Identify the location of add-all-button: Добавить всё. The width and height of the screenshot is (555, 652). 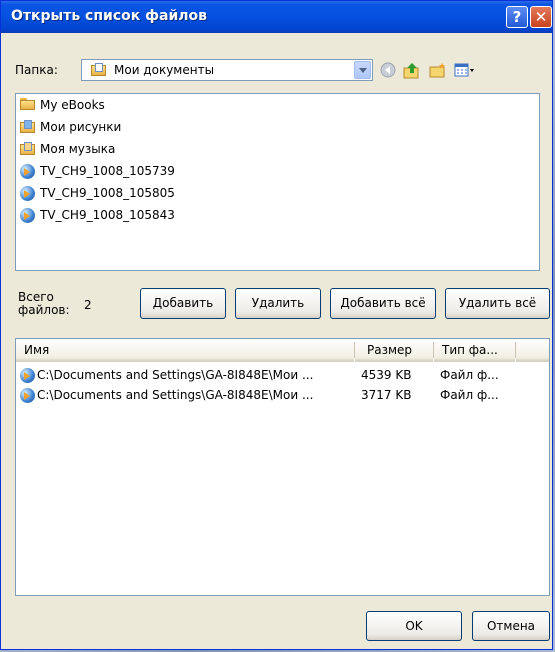
(383, 303).